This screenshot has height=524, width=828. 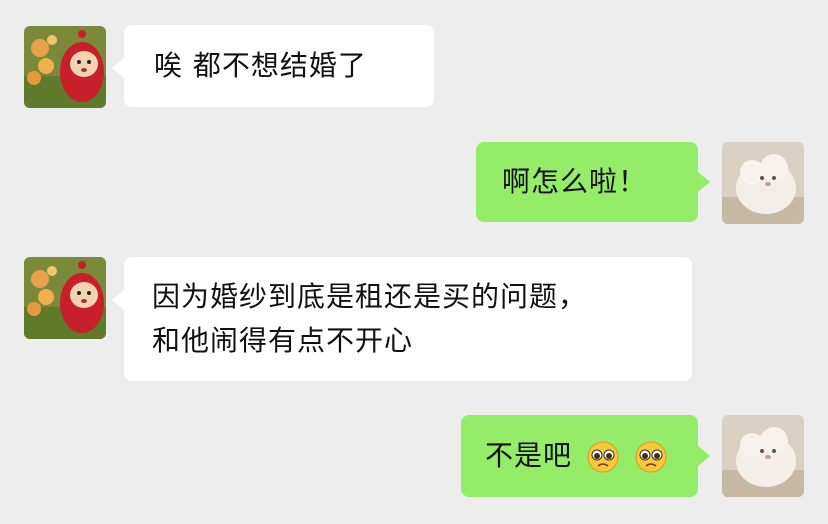 What do you see at coordinates (575, 181) in the screenshot?
I see `message-text: 啊怎么啦！` at bounding box center [575, 181].